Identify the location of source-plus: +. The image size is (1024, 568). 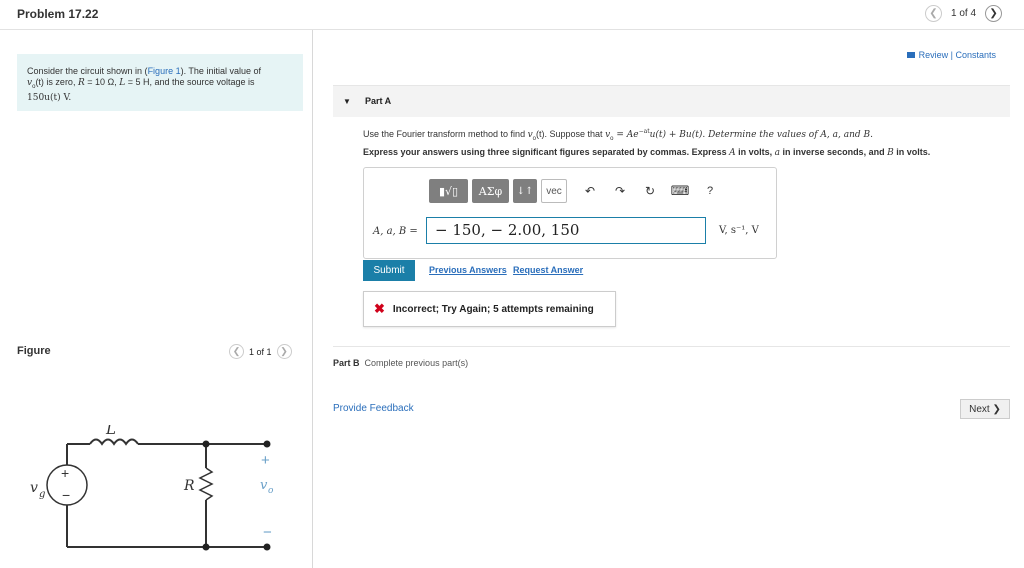
(65, 473).